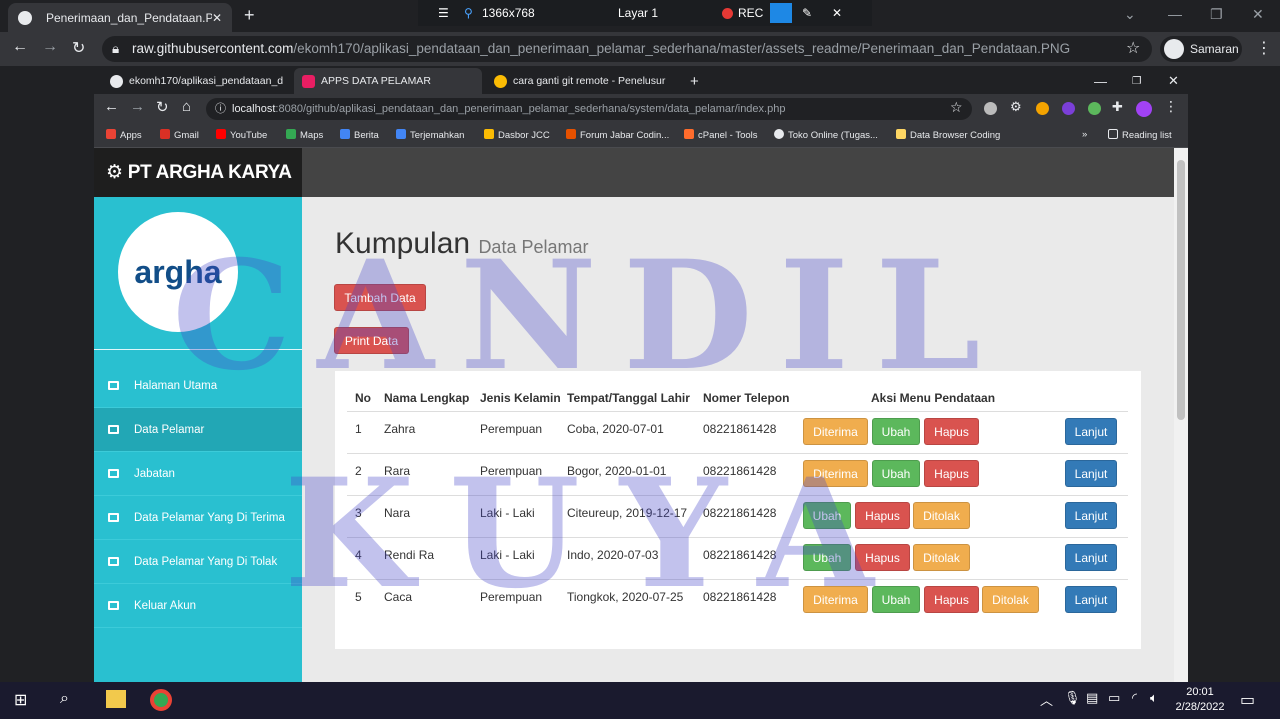 Image resolution: width=1280 pixels, height=719 pixels. I want to click on col-jenis-kelamin: Jenis Kelamin, so click(520, 398).